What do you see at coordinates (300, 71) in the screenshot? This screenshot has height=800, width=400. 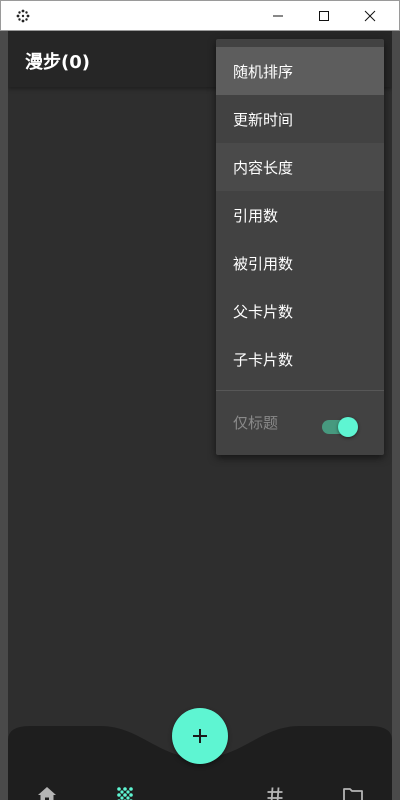 I see `menu-item-random-sort: 随机排序` at bounding box center [300, 71].